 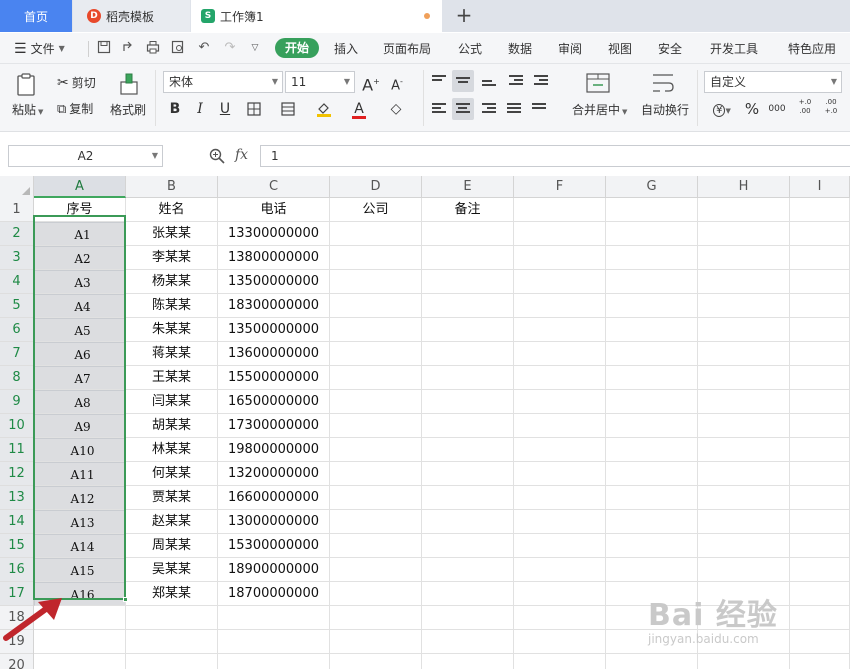 I want to click on cell-g3, so click(x=652, y=258).